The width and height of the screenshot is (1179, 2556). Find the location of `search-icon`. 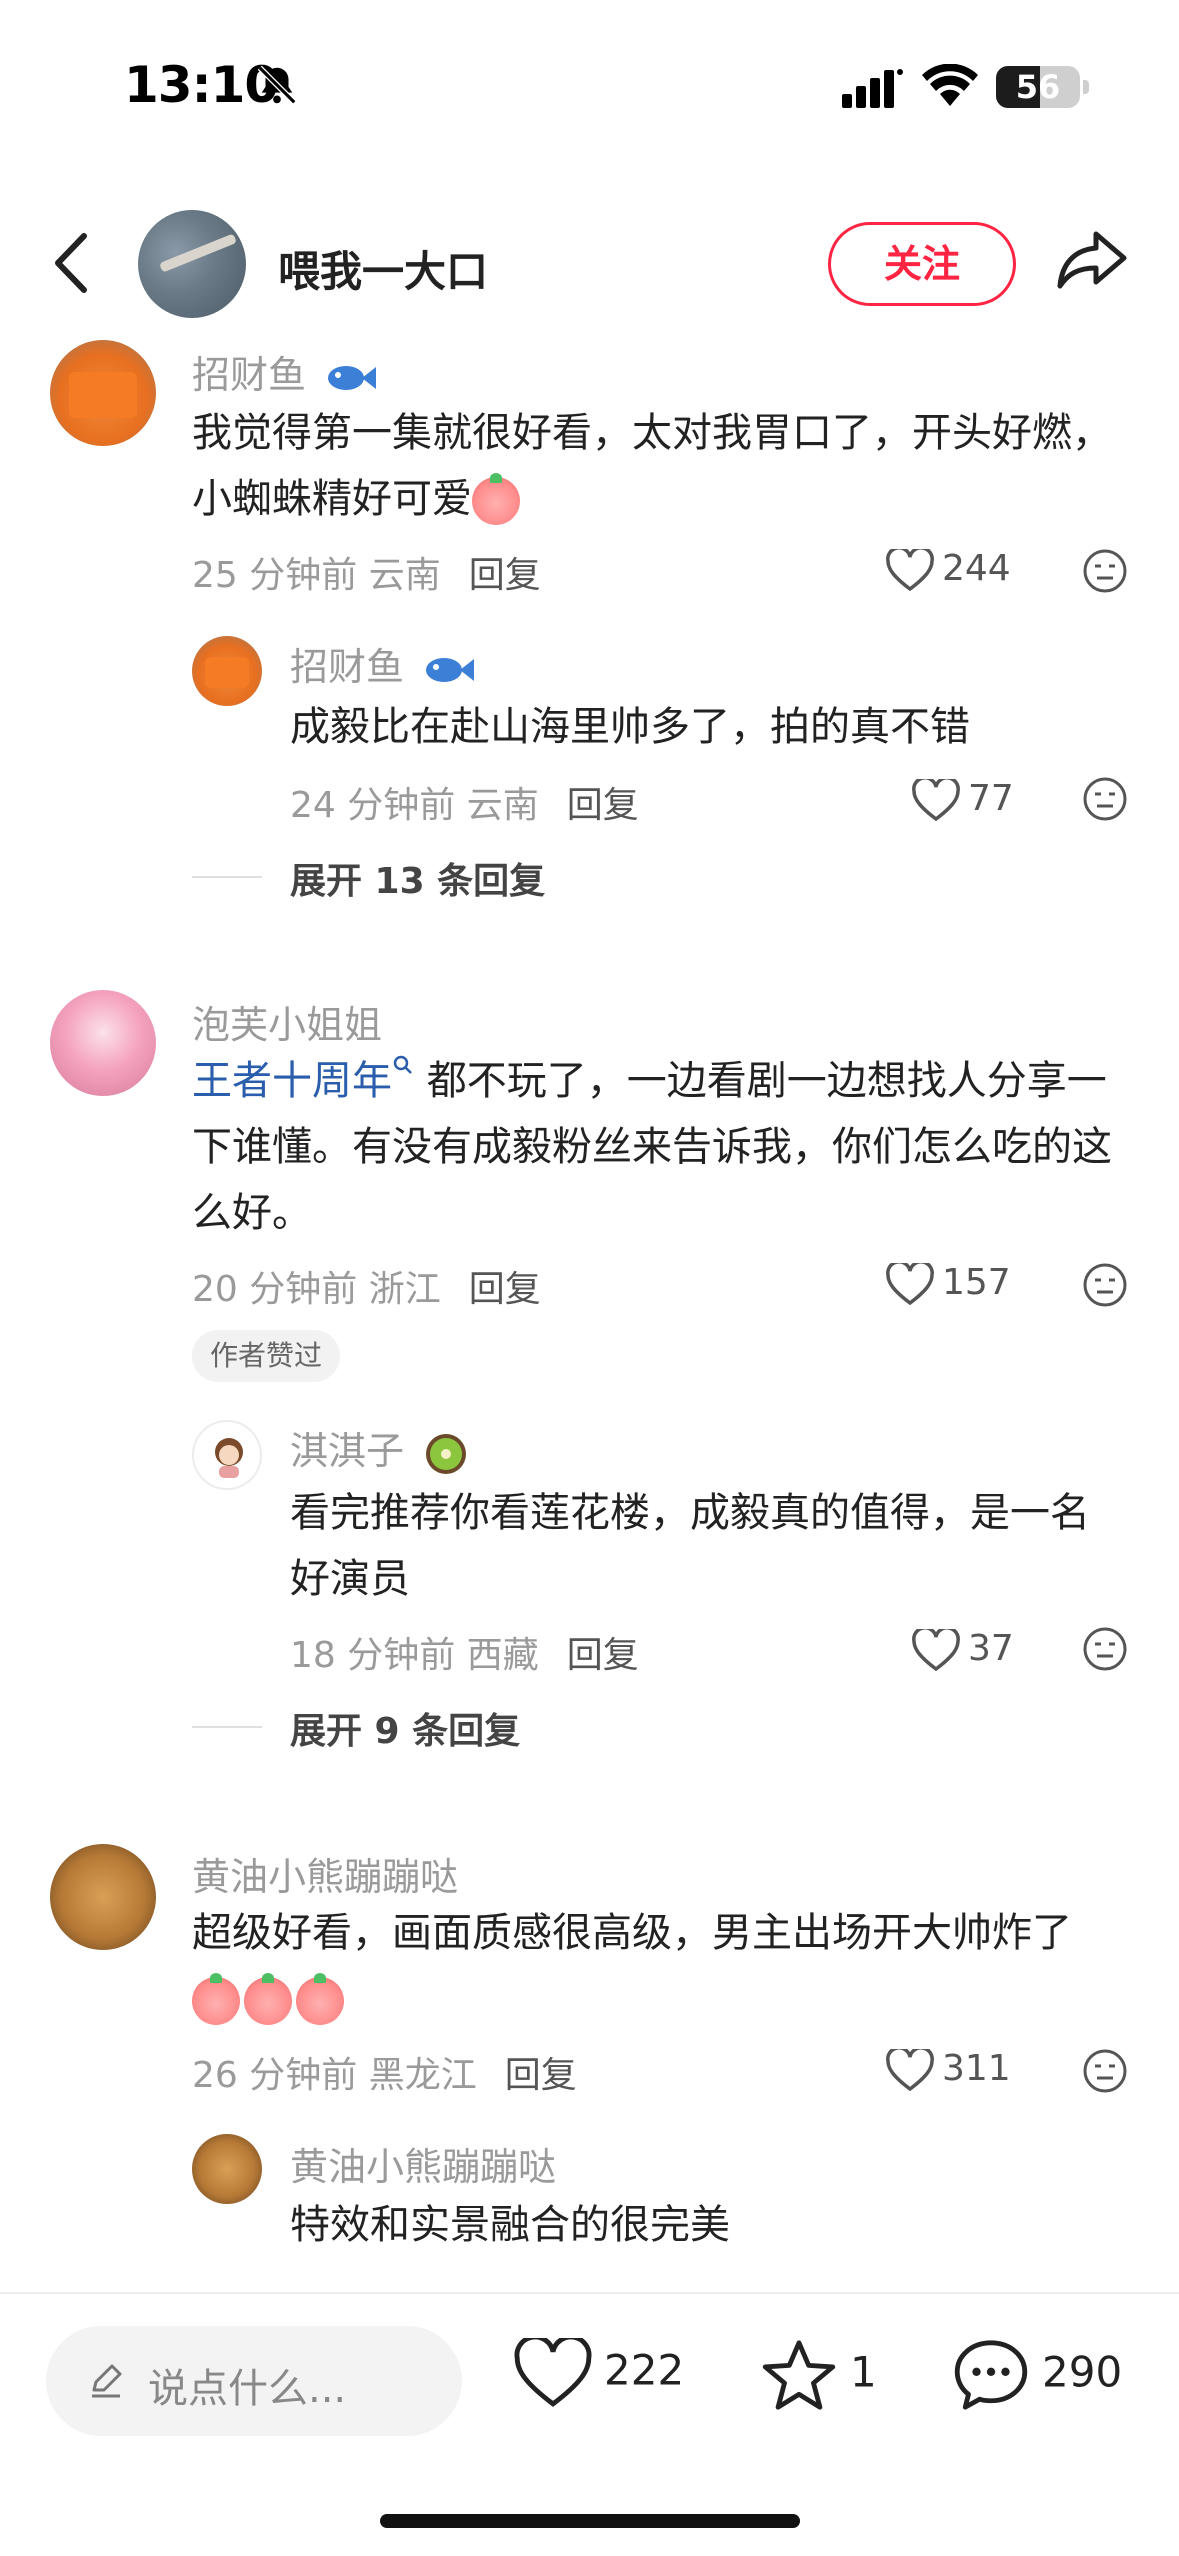

search-icon is located at coordinates (402, 1064).